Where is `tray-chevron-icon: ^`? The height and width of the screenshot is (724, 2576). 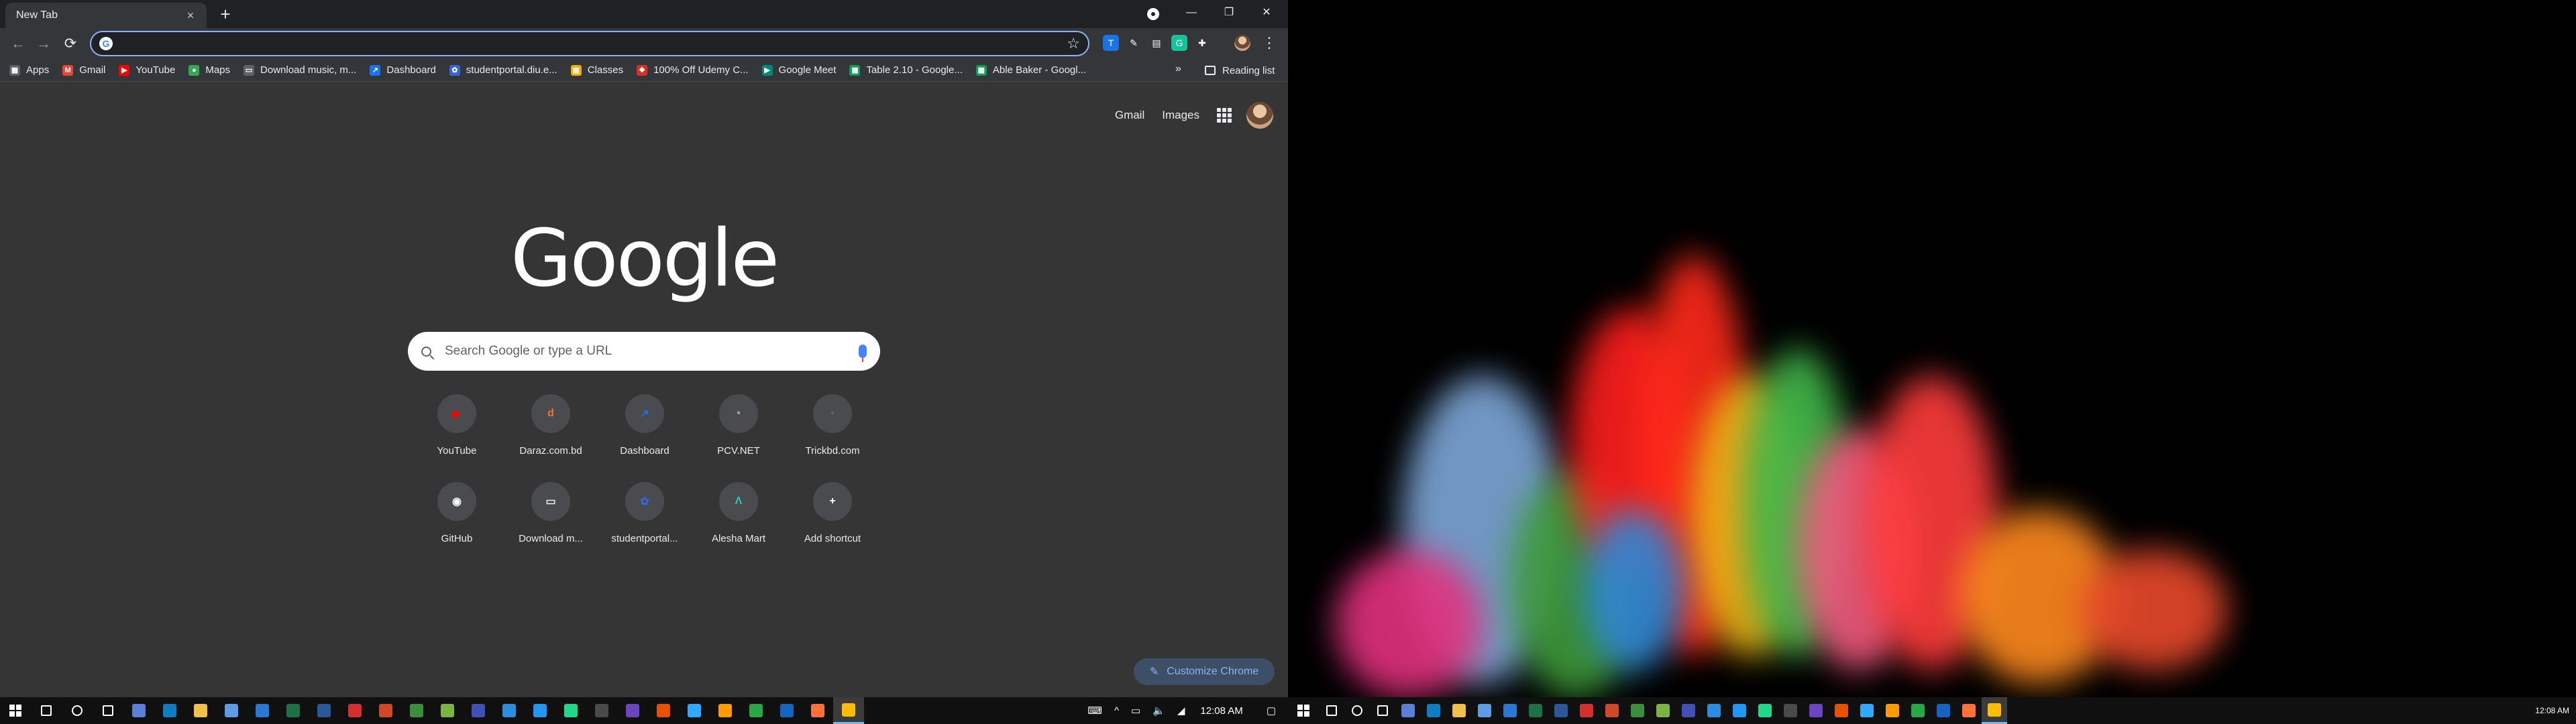 tray-chevron-icon: ^ is located at coordinates (1116, 711).